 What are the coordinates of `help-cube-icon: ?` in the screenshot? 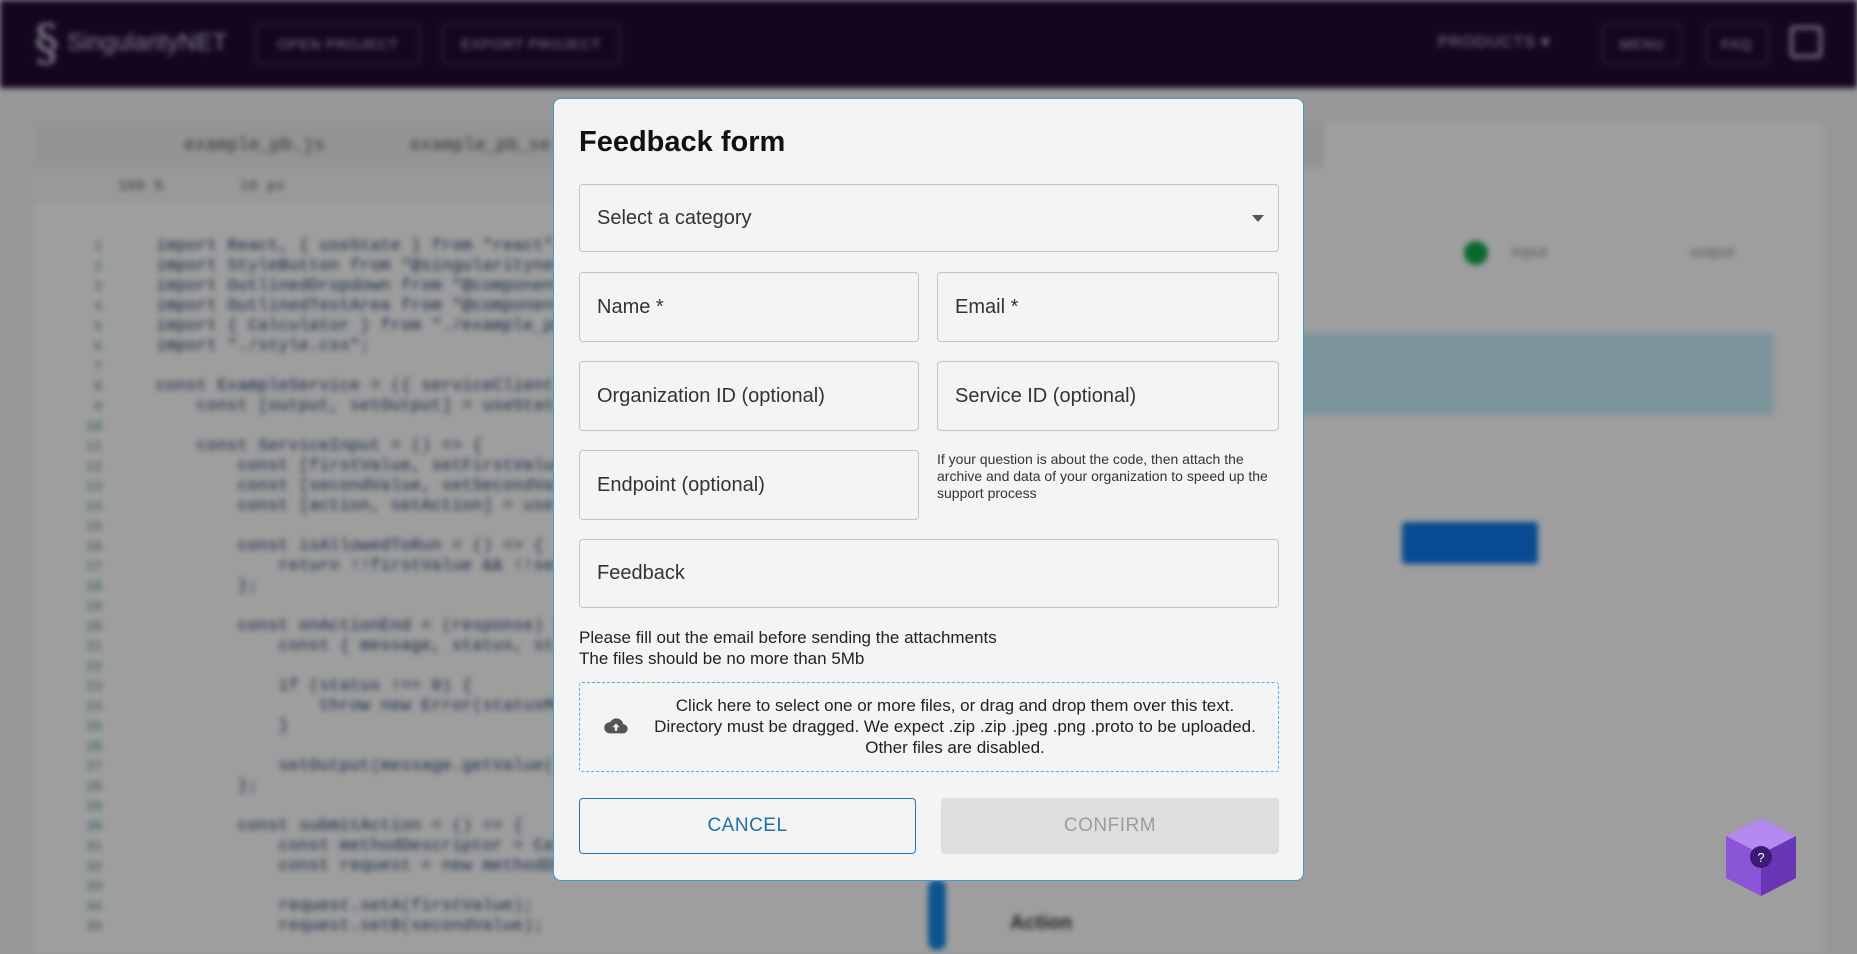 It's located at (1761, 857).